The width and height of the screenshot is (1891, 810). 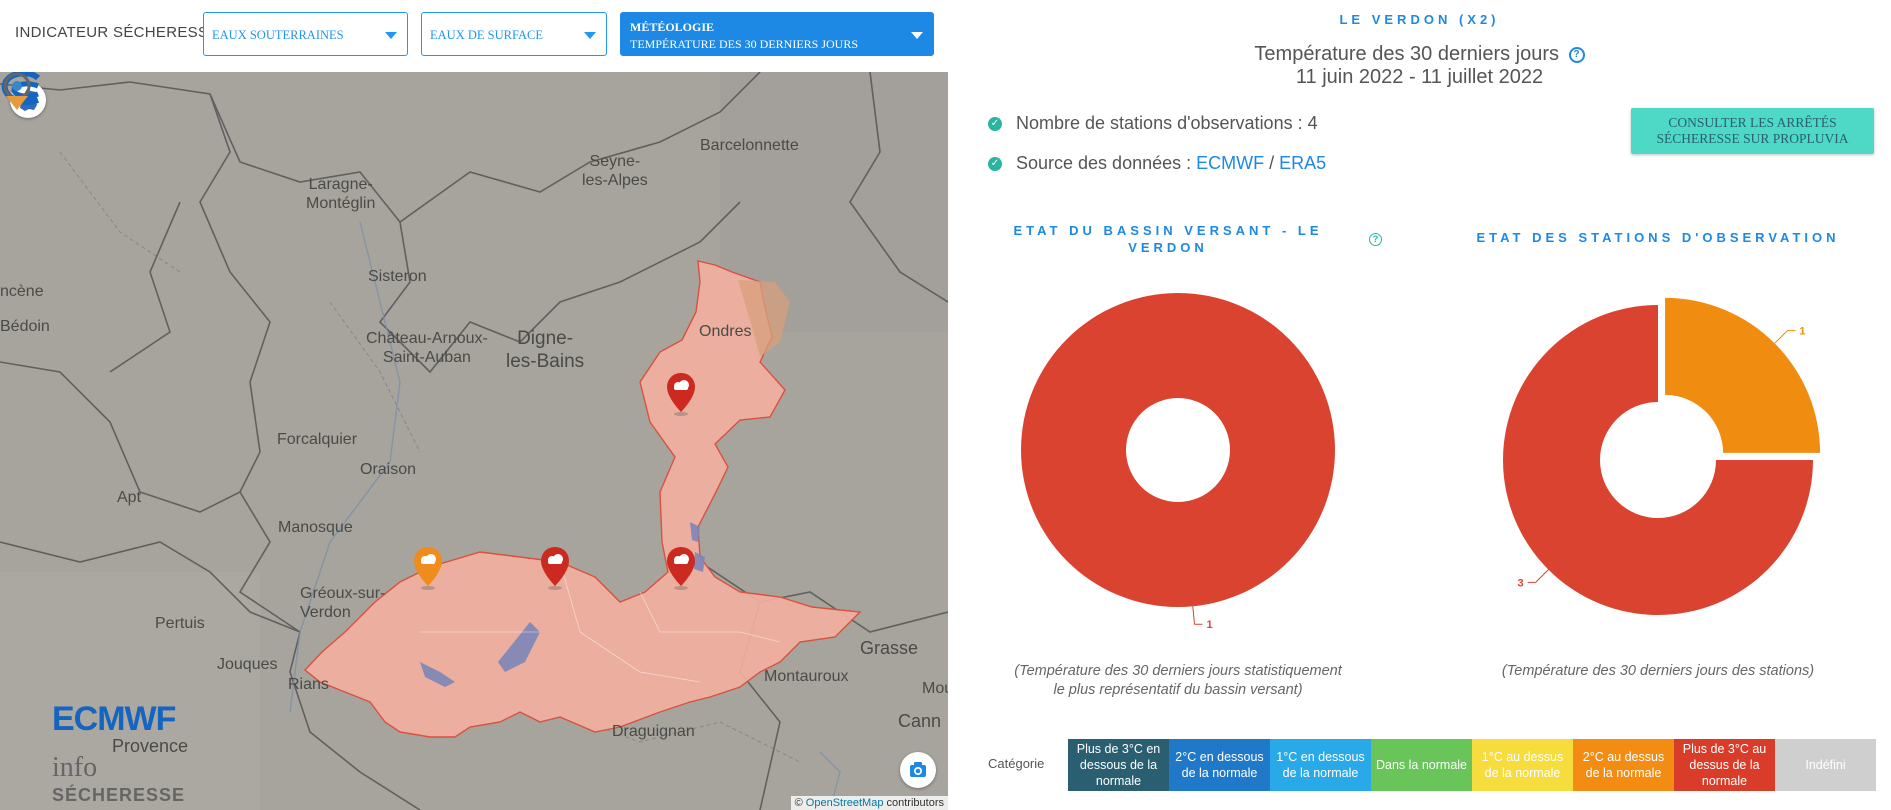 What do you see at coordinates (150, 746) in the screenshot?
I see `map-label-provence: Provence` at bounding box center [150, 746].